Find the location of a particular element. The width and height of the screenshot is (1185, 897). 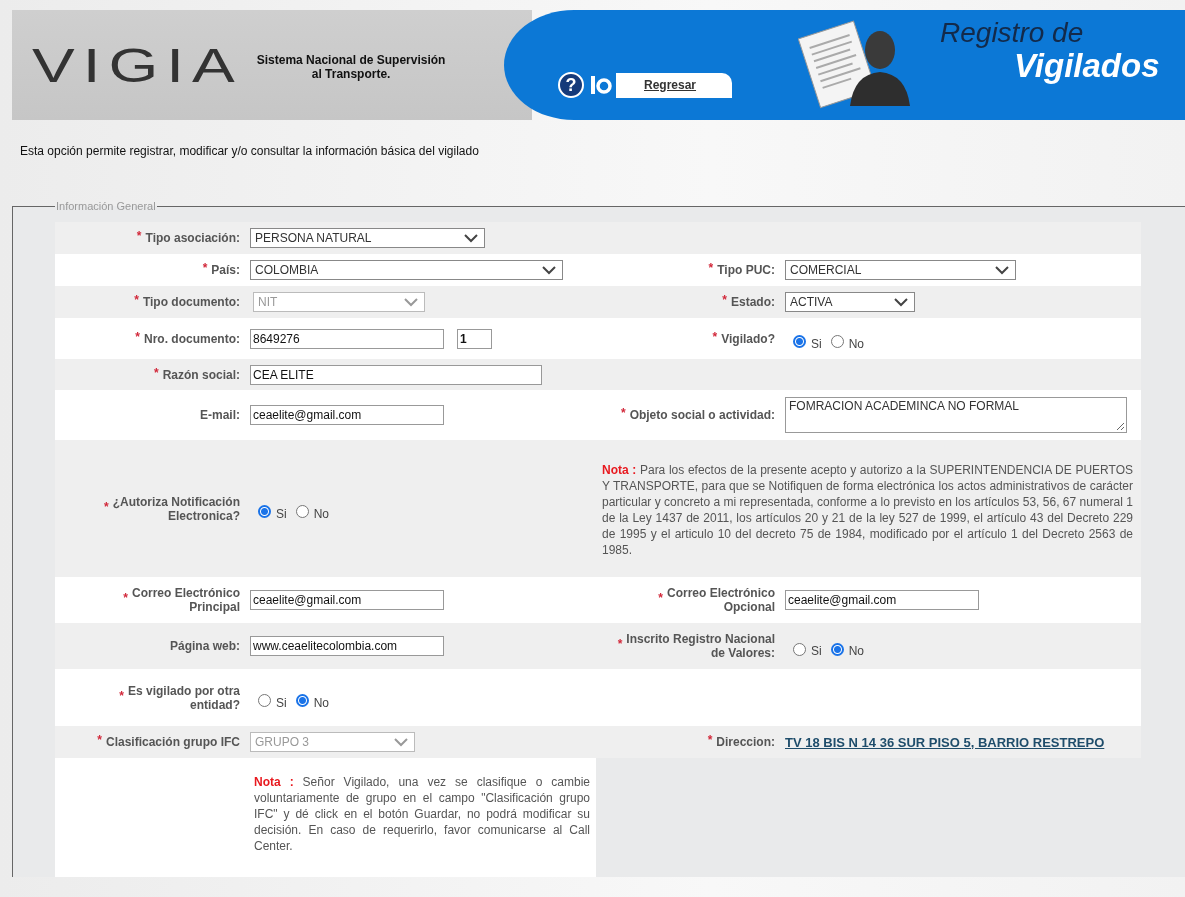

vigia-logo: VIGIA is located at coordinates (137, 65).